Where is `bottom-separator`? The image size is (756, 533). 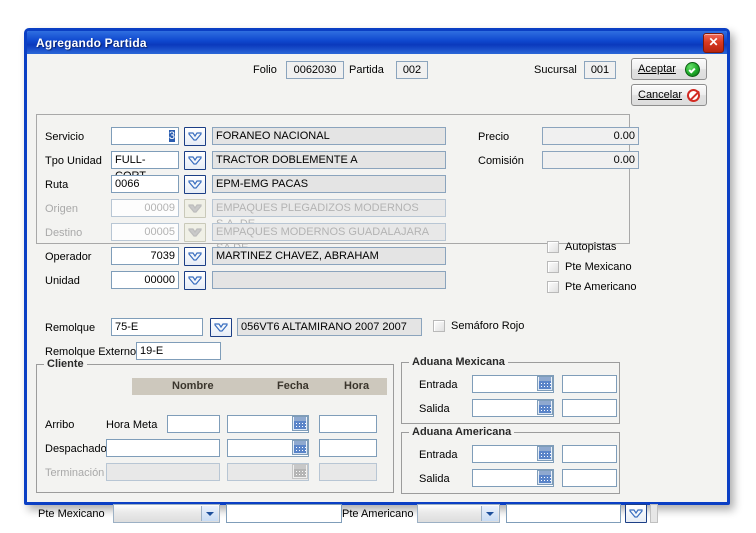
bottom-separator is located at coordinates (654, 513).